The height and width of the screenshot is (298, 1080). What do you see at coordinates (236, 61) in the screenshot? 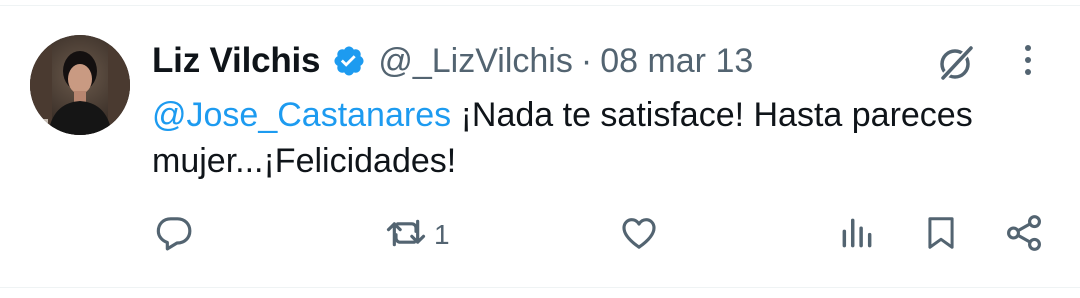
I see `author-name: Liz Vilchis` at bounding box center [236, 61].